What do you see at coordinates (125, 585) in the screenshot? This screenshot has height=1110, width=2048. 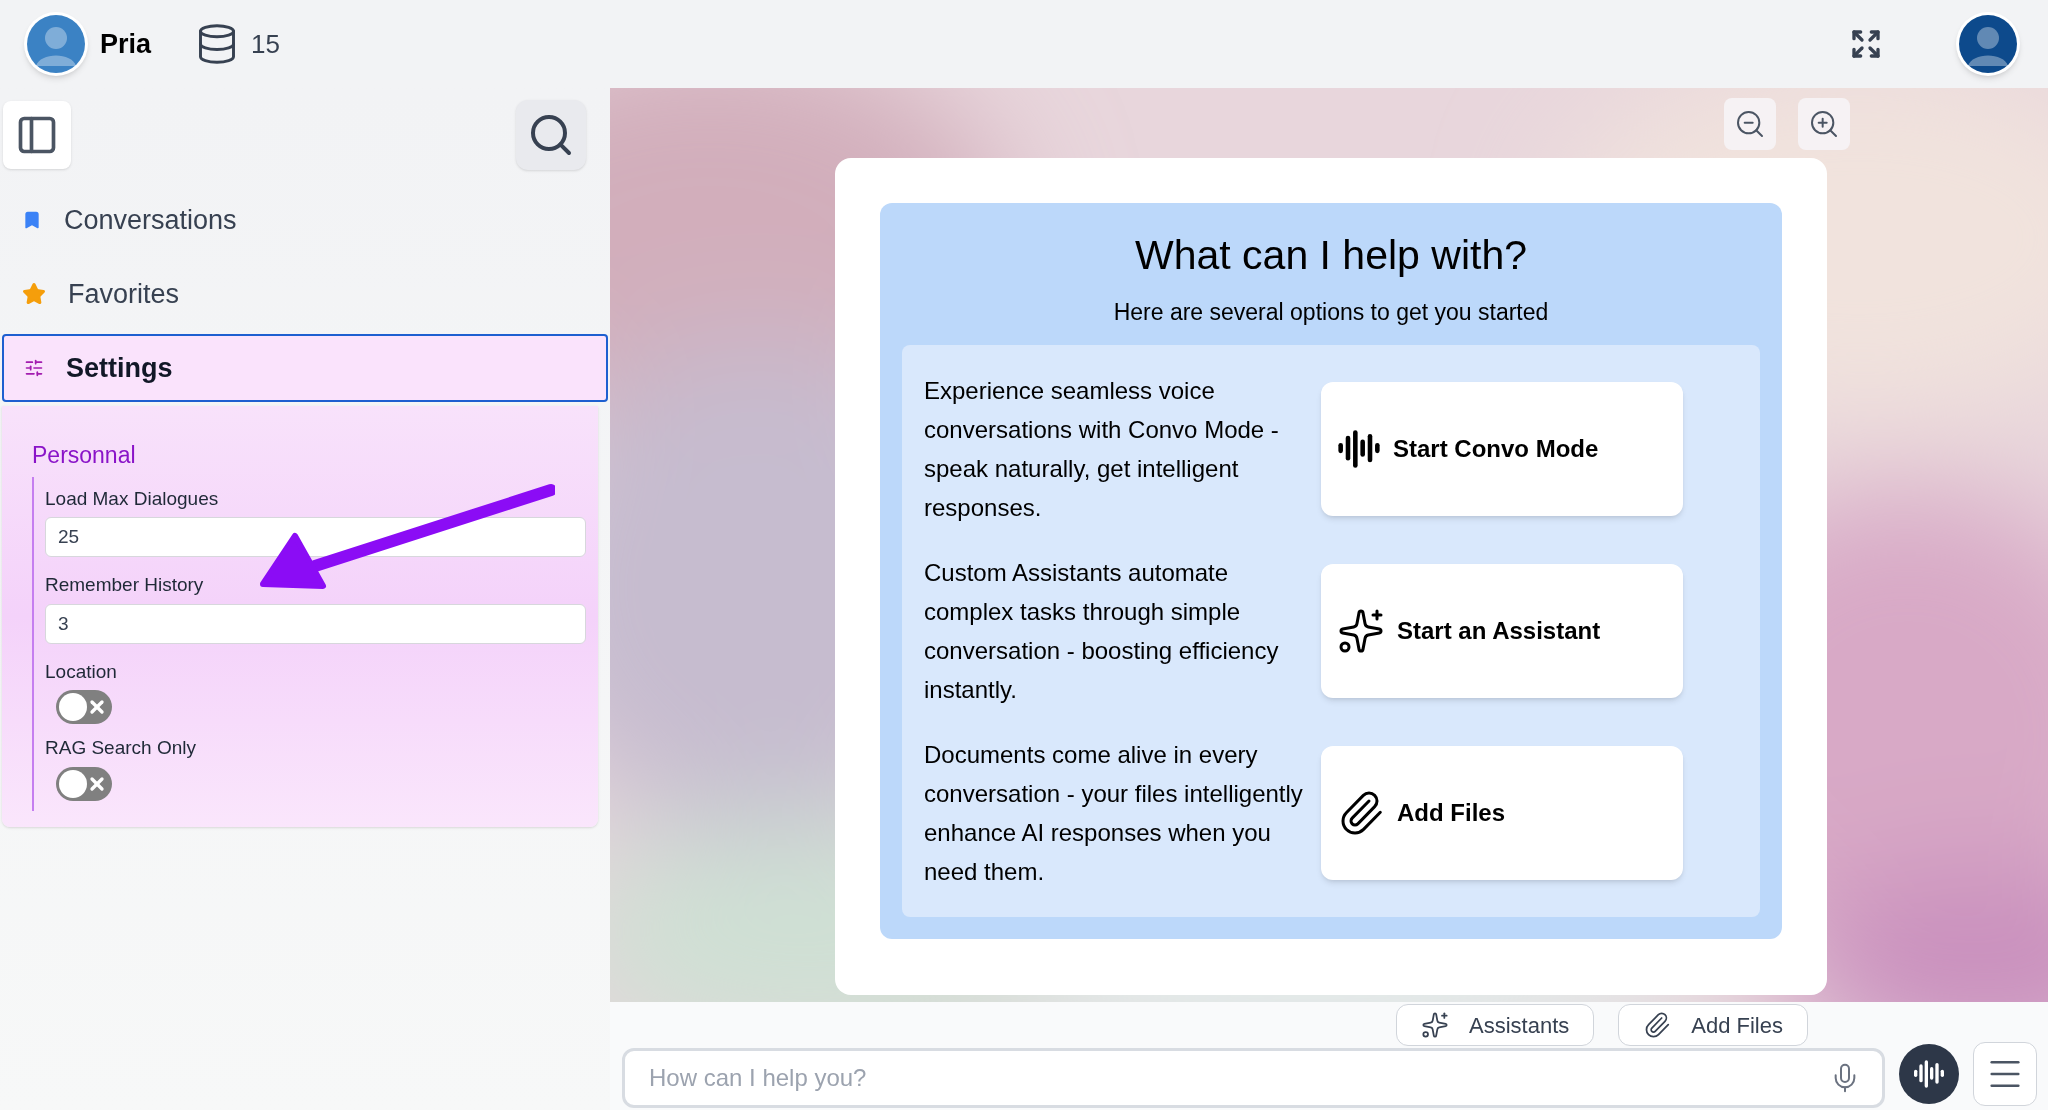 I see `field-label: Remember History` at bounding box center [125, 585].